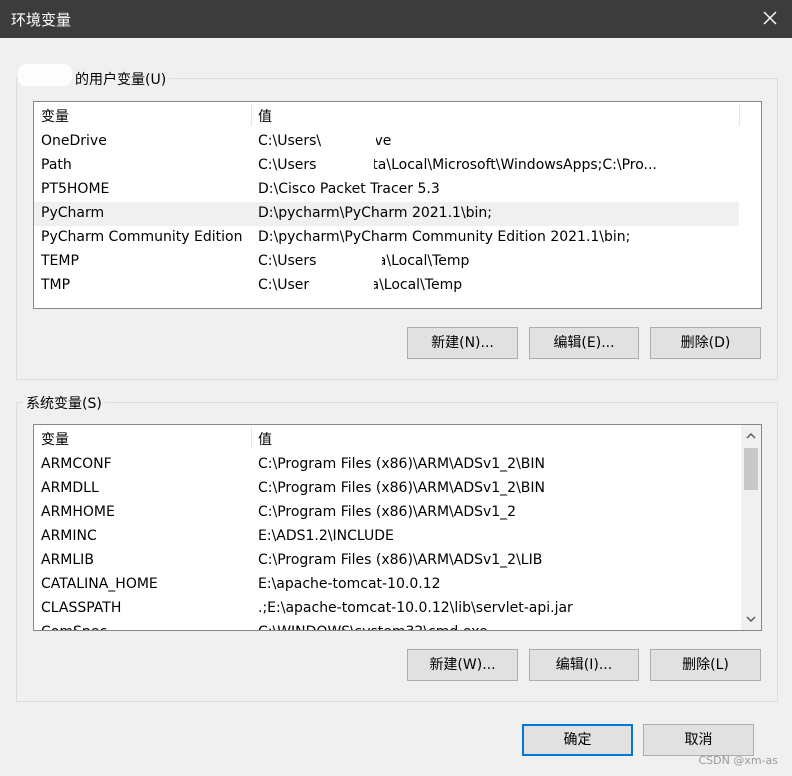 The width and height of the screenshot is (792, 776). Describe the element at coordinates (74, 141) in the screenshot. I see `variable-name: OneDrive` at that location.